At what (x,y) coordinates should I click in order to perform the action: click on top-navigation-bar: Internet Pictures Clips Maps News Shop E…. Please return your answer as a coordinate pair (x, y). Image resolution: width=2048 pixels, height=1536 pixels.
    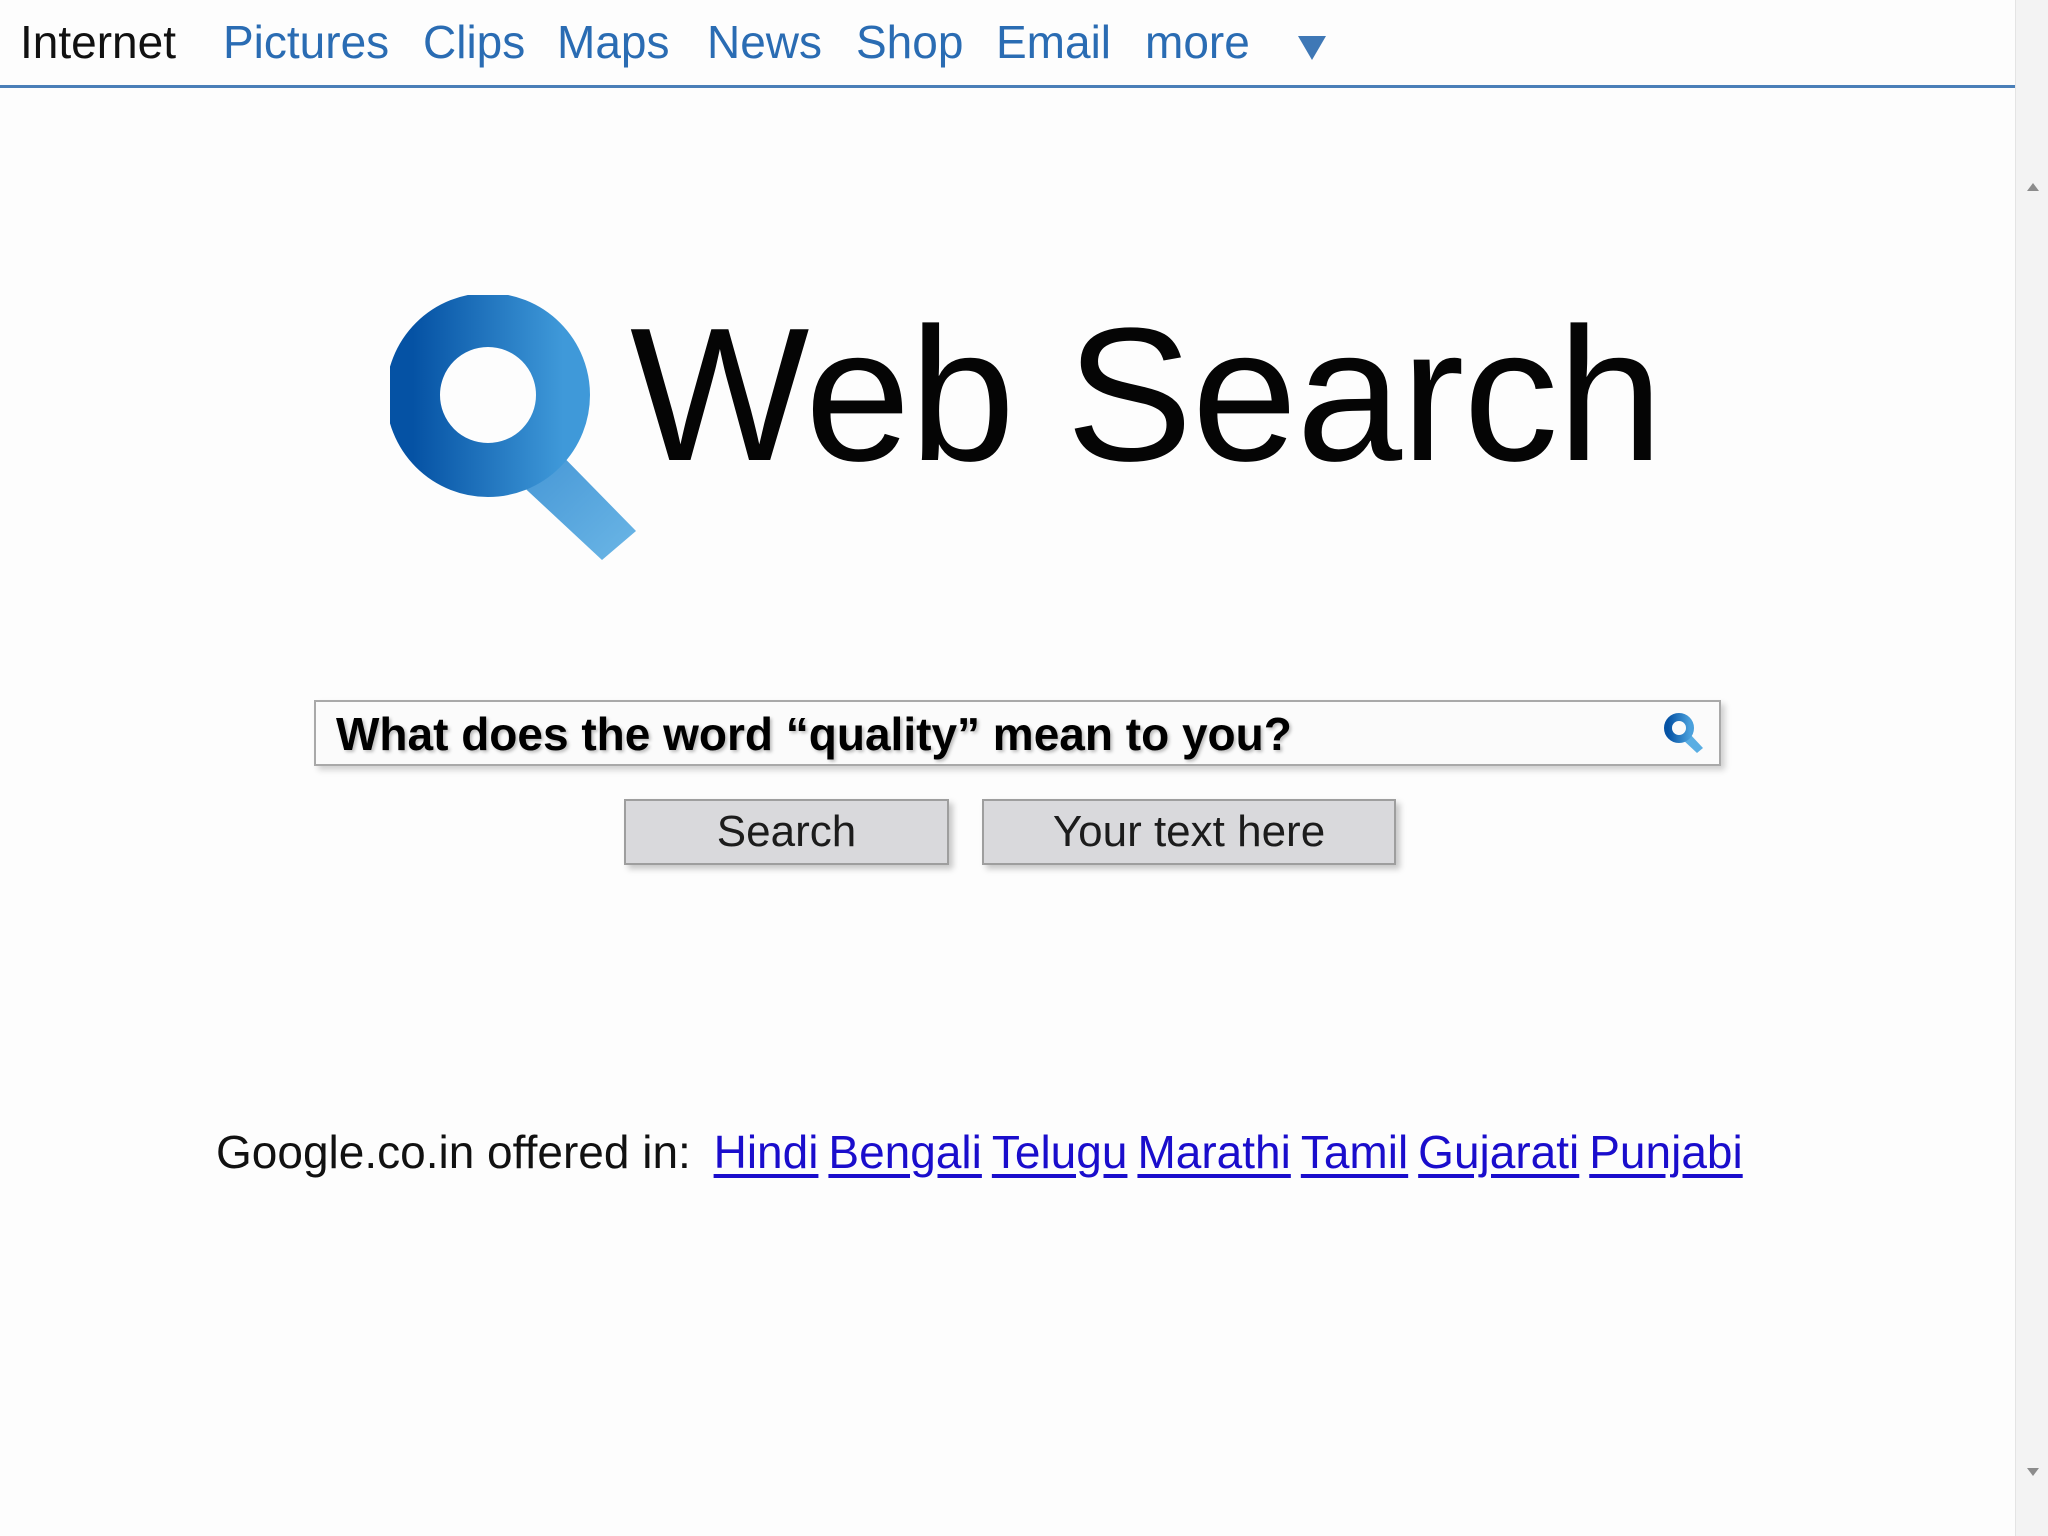
    Looking at the image, I should click on (1007, 44).